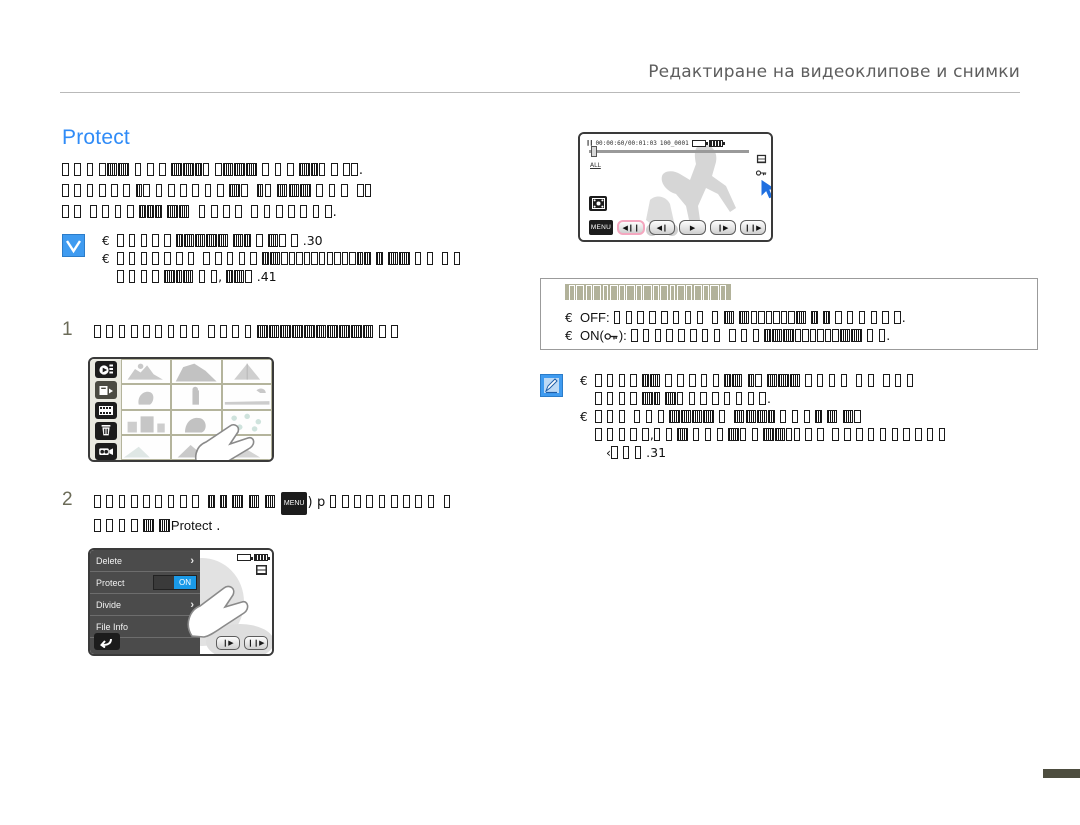  I want to click on step-2-line-1: MENU) p, so click(318, 503).